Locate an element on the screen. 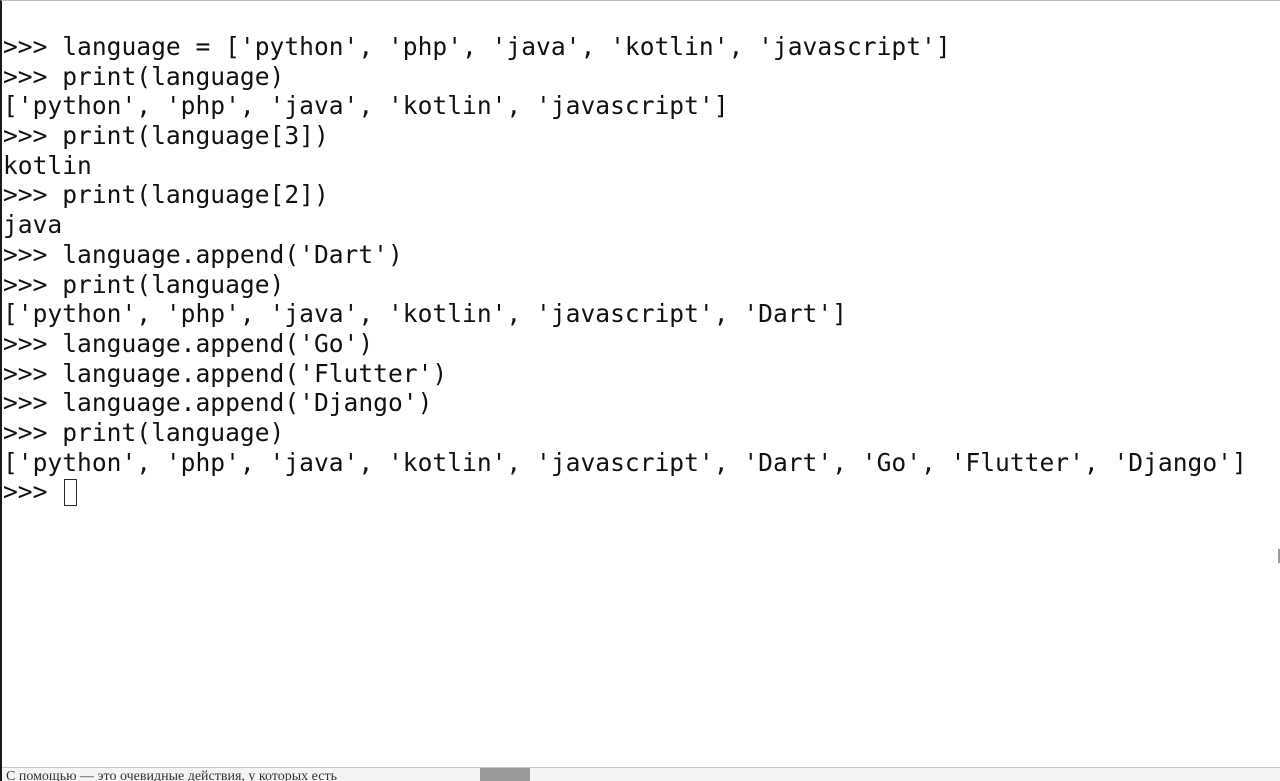 The height and width of the screenshot is (781, 1280). terminal-line: >>> language.append('Flutter') is located at coordinates (225, 373).